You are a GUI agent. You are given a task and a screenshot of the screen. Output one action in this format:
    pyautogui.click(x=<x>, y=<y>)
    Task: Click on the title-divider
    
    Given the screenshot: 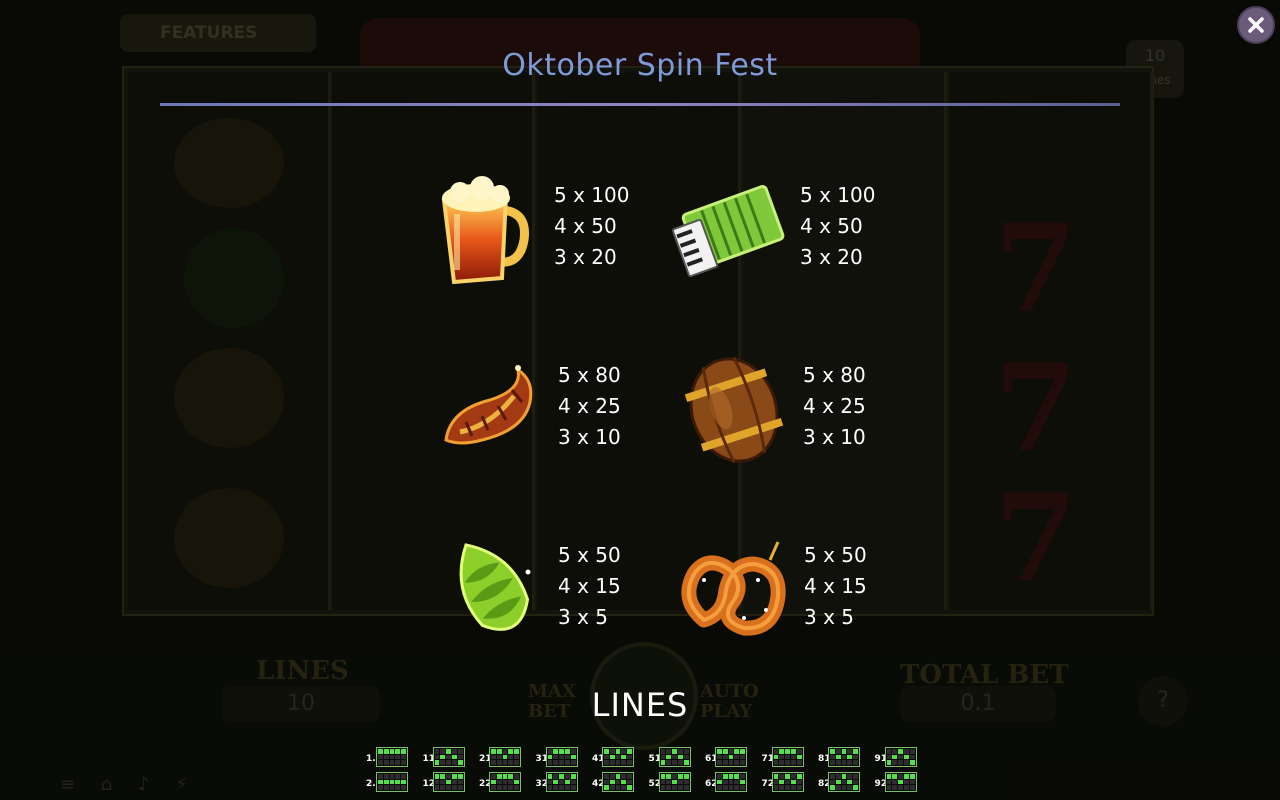 What is the action you would take?
    pyautogui.click(x=640, y=104)
    